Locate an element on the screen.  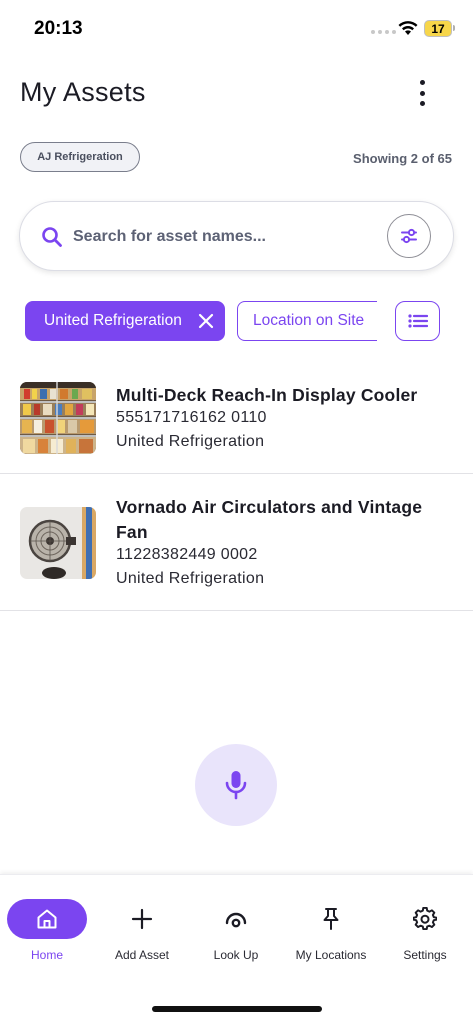
list-icon is located at coordinates (417, 321).